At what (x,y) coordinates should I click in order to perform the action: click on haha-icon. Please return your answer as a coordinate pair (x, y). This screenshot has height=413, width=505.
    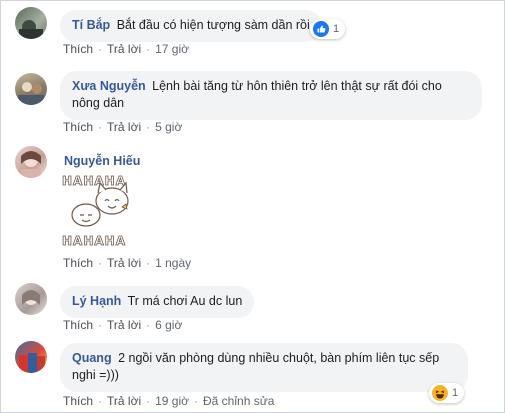
    Looking at the image, I should click on (440, 393).